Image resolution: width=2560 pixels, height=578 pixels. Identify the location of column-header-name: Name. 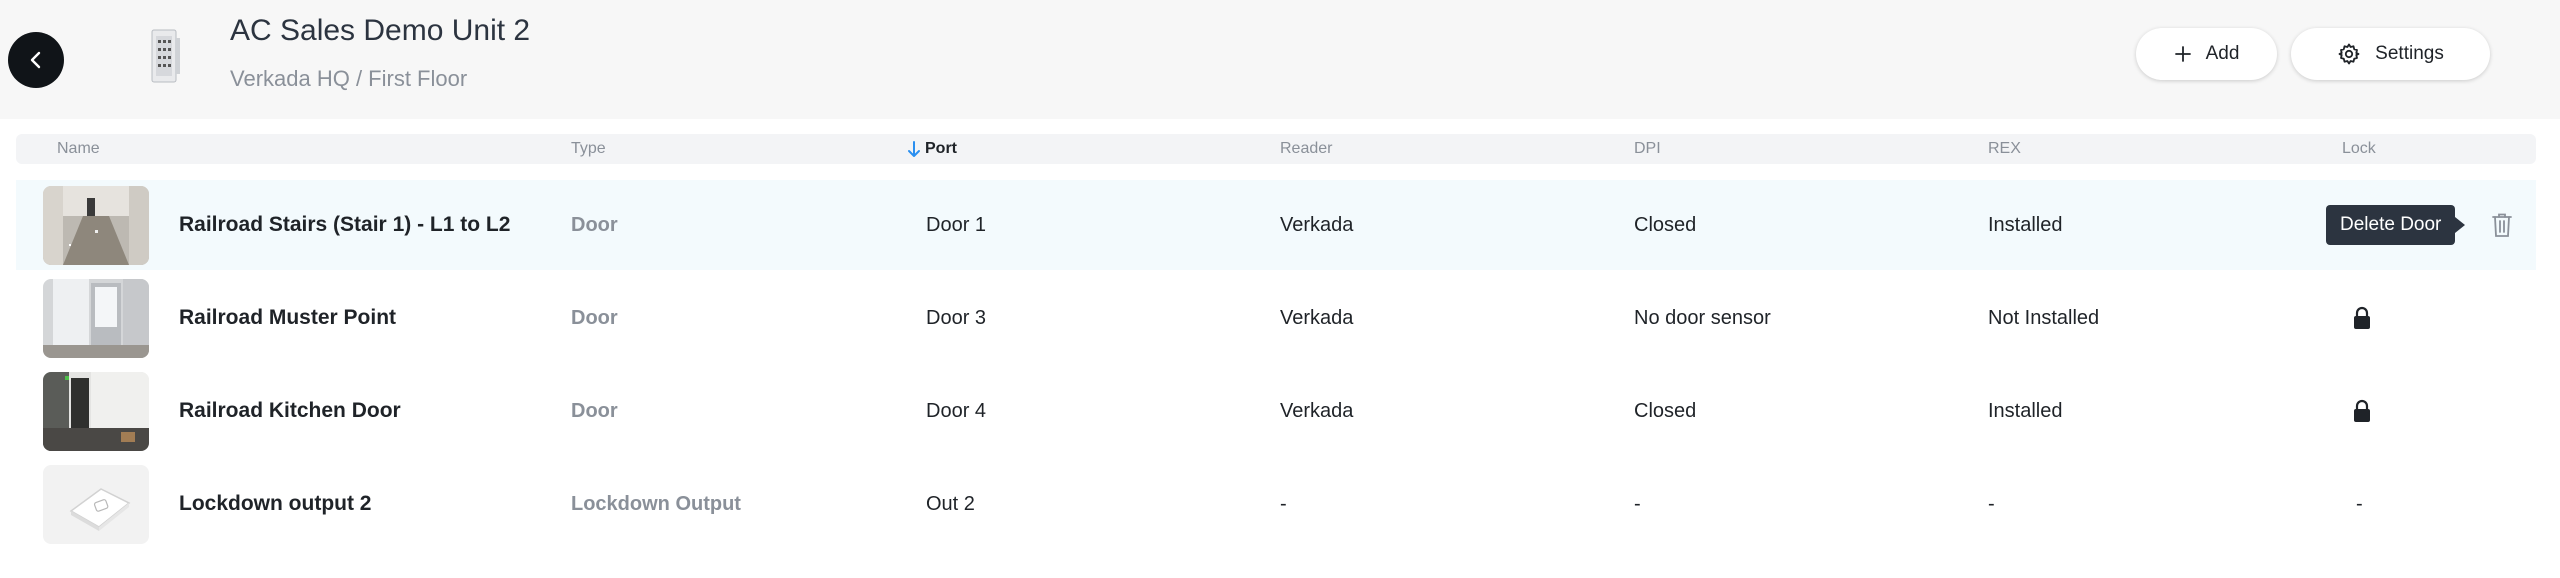
(78, 149).